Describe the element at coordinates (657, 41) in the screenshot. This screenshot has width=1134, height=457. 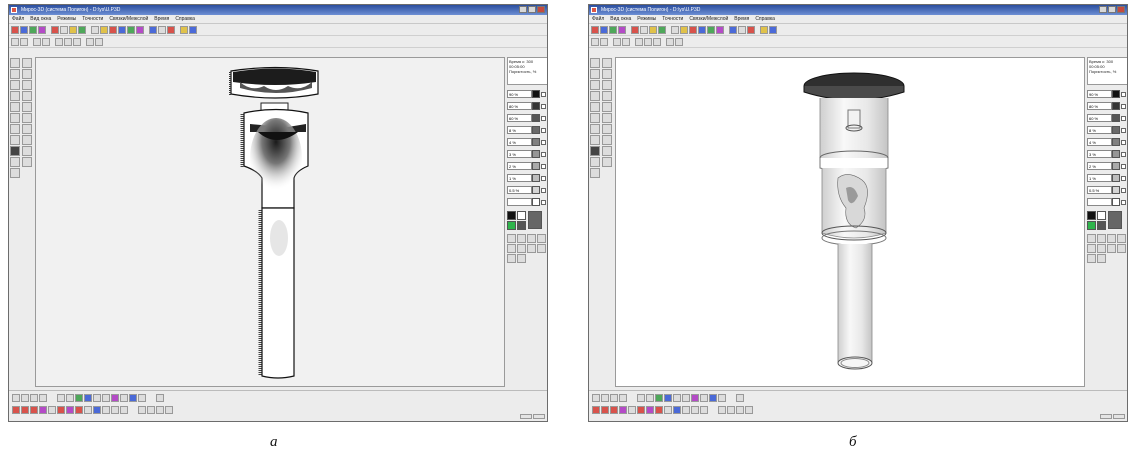
I see `iso-icon` at that location.